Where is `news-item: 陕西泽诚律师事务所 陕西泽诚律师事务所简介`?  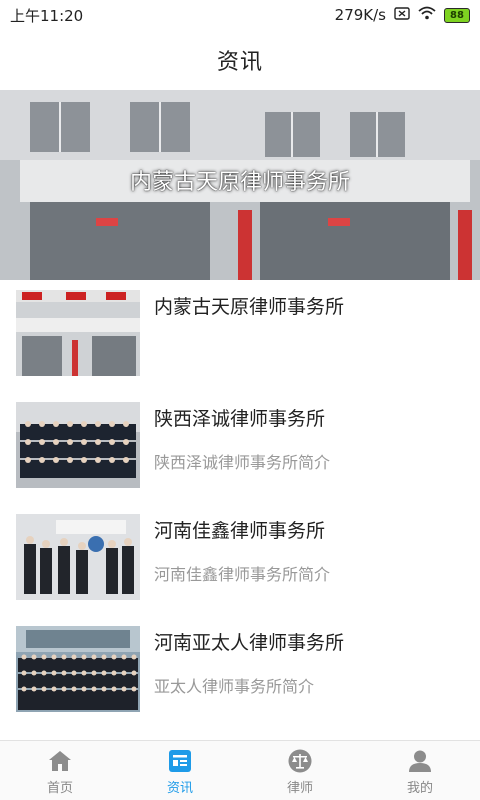 news-item: 陕西泽诚律师事务所 陕西泽诚律师事务所简介 is located at coordinates (240, 448).